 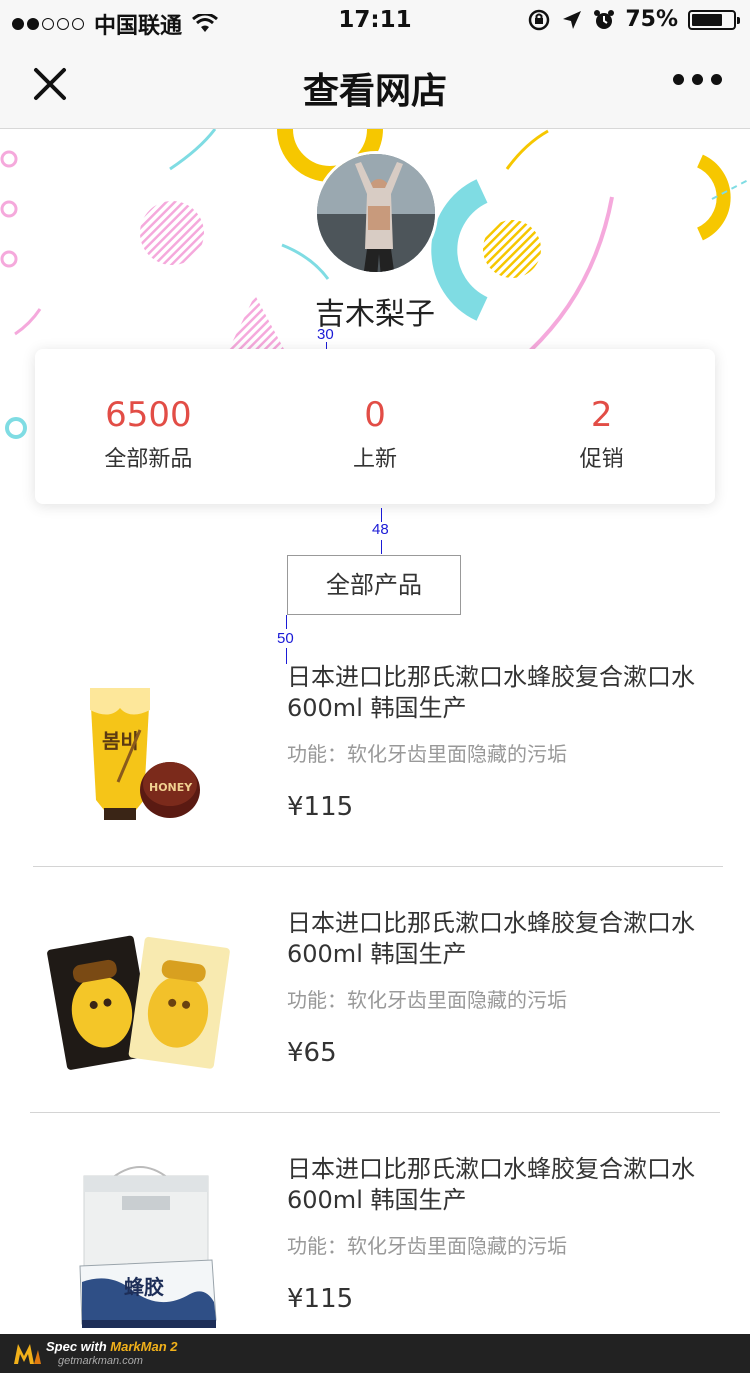 What do you see at coordinates (374, 91) in the screenshot?
I see `page-title: 查看网店` at bounding box center [374, 91].